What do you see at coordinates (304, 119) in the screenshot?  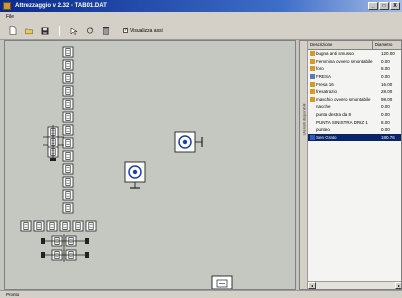 I see `tools-tab-label: Utensili disponibili` at bounding box center [304, 119].